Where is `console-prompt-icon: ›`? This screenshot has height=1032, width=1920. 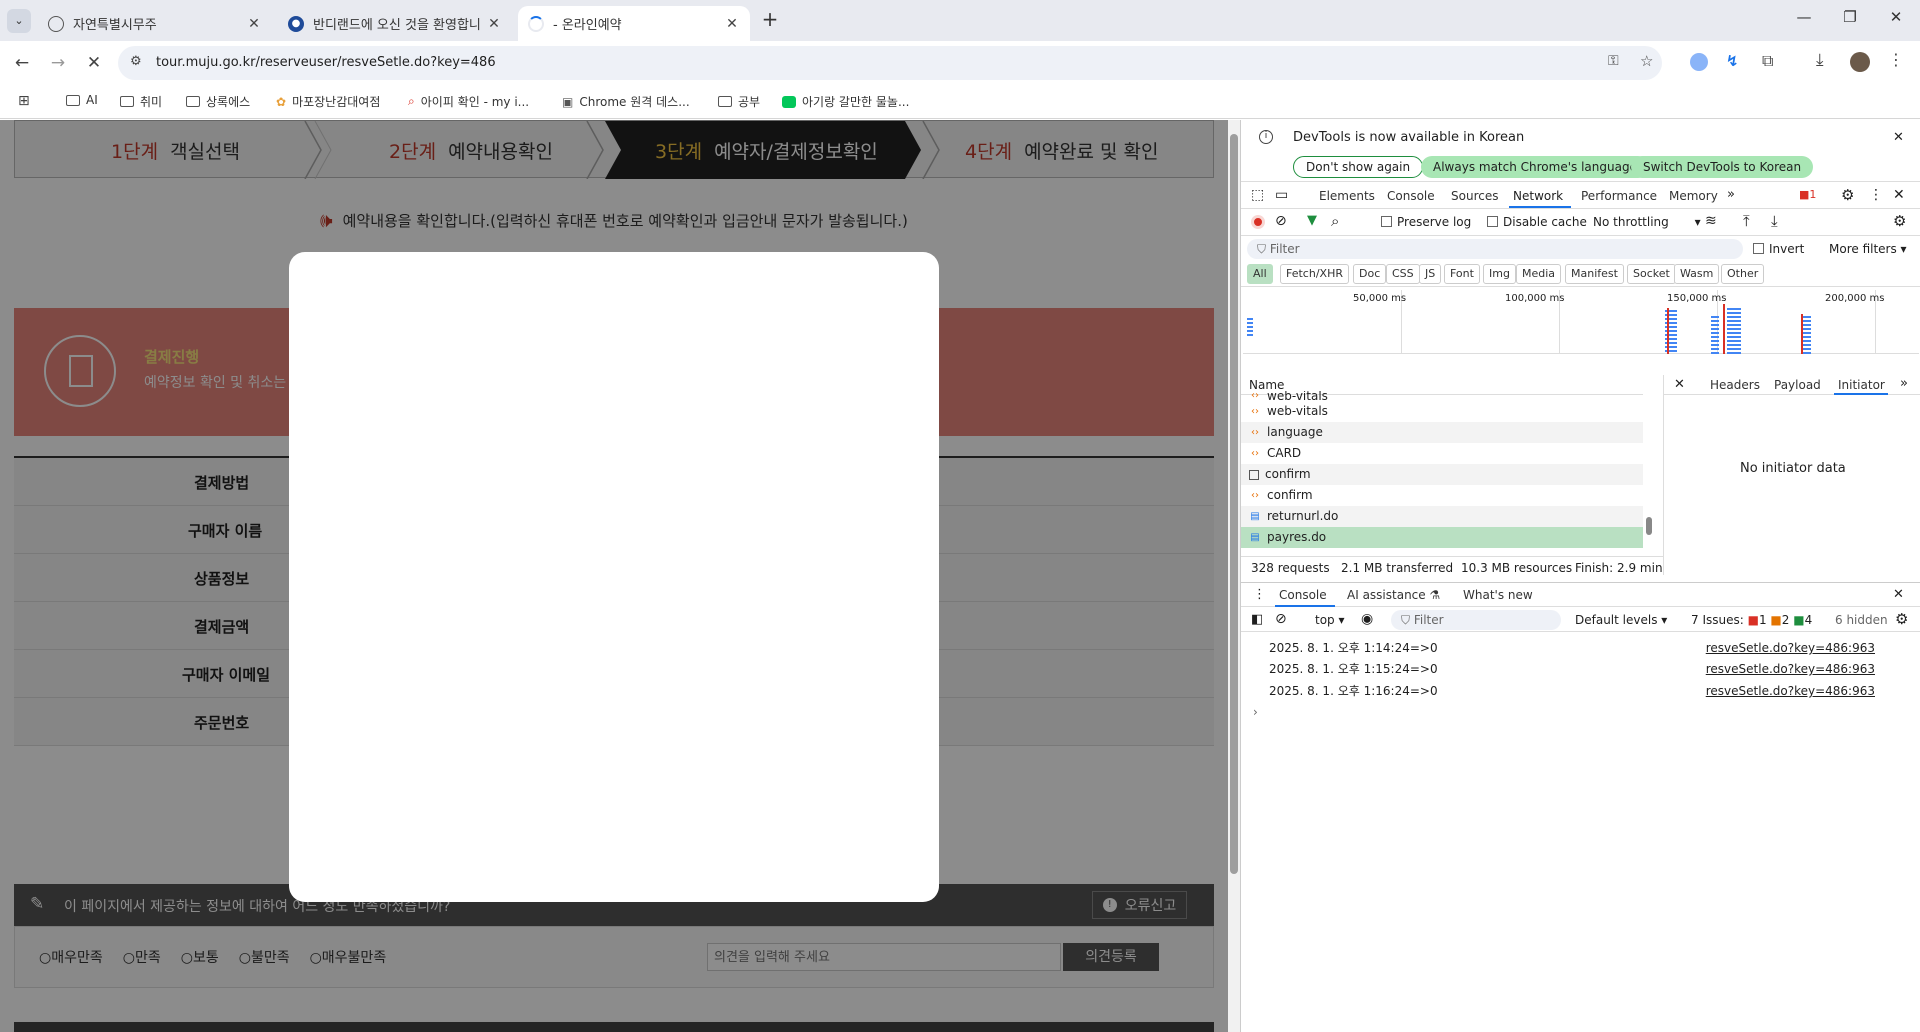
console-prompt-icon: › is located at coordinates (1255, 712).